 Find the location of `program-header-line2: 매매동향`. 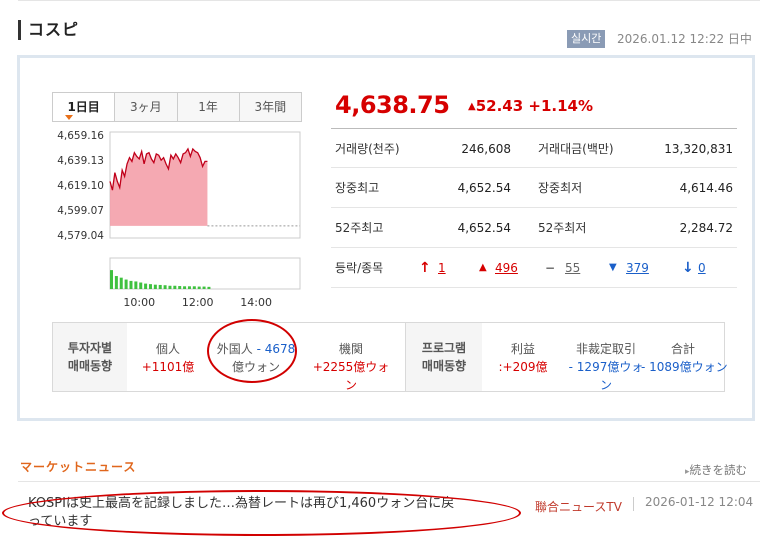

program-header-line2: 매매동향 is located at coordinates (444, 366).